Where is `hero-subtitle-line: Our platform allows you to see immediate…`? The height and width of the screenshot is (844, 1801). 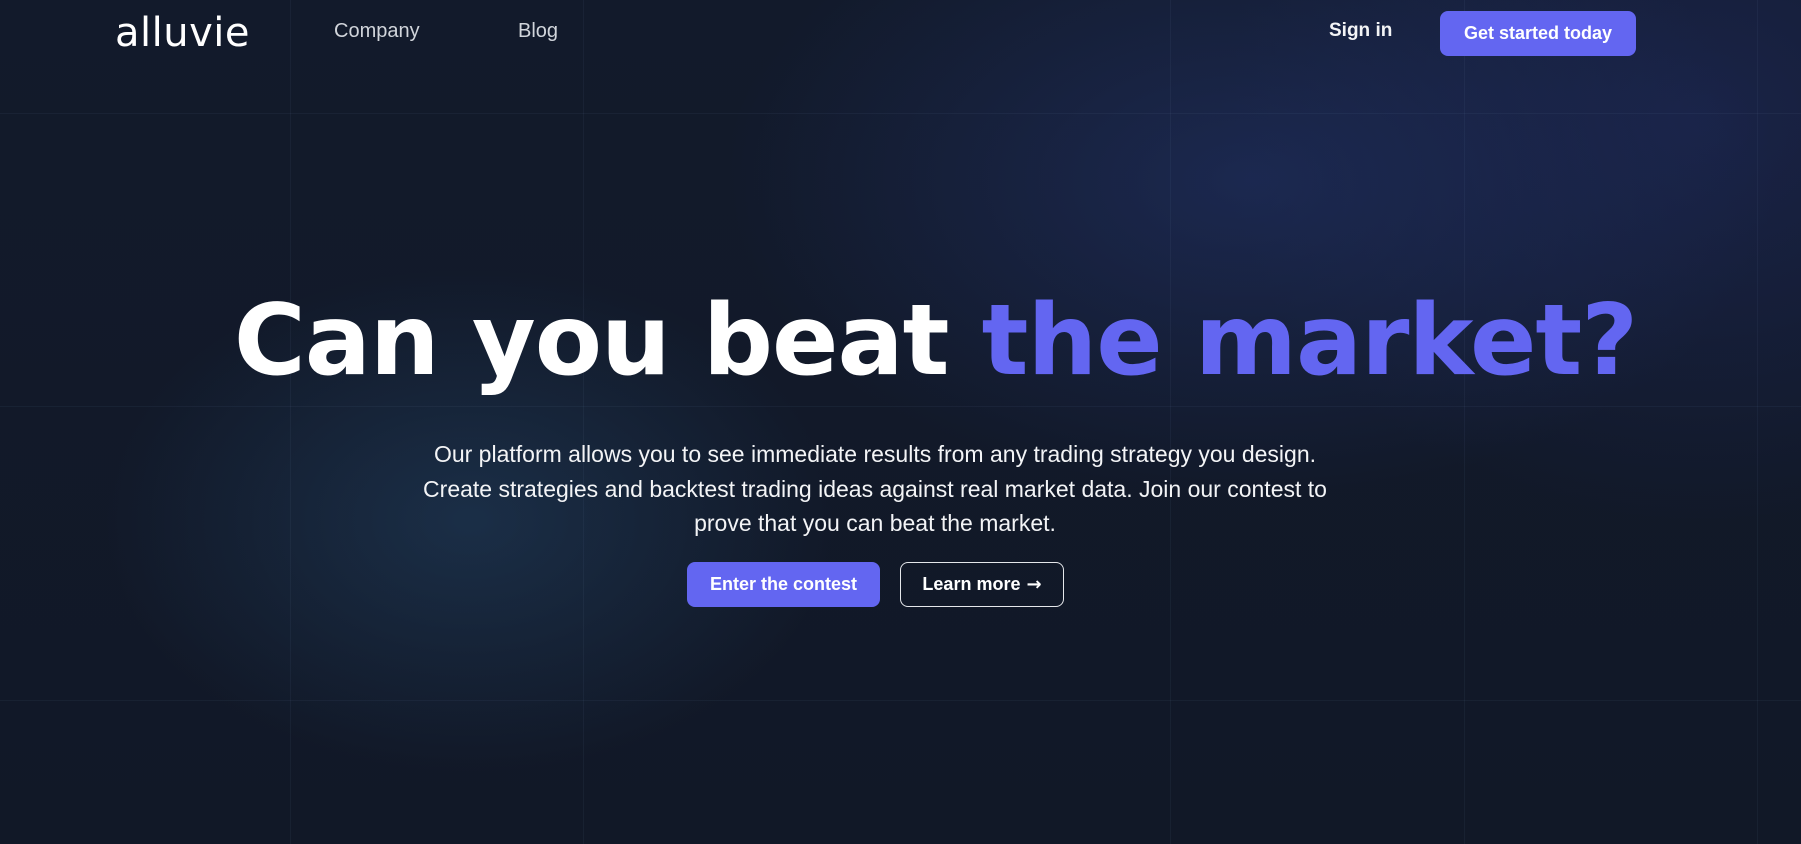 hero-subtitle-line: Our platform allows you to see immediate… is located at coordinates (875, 454).